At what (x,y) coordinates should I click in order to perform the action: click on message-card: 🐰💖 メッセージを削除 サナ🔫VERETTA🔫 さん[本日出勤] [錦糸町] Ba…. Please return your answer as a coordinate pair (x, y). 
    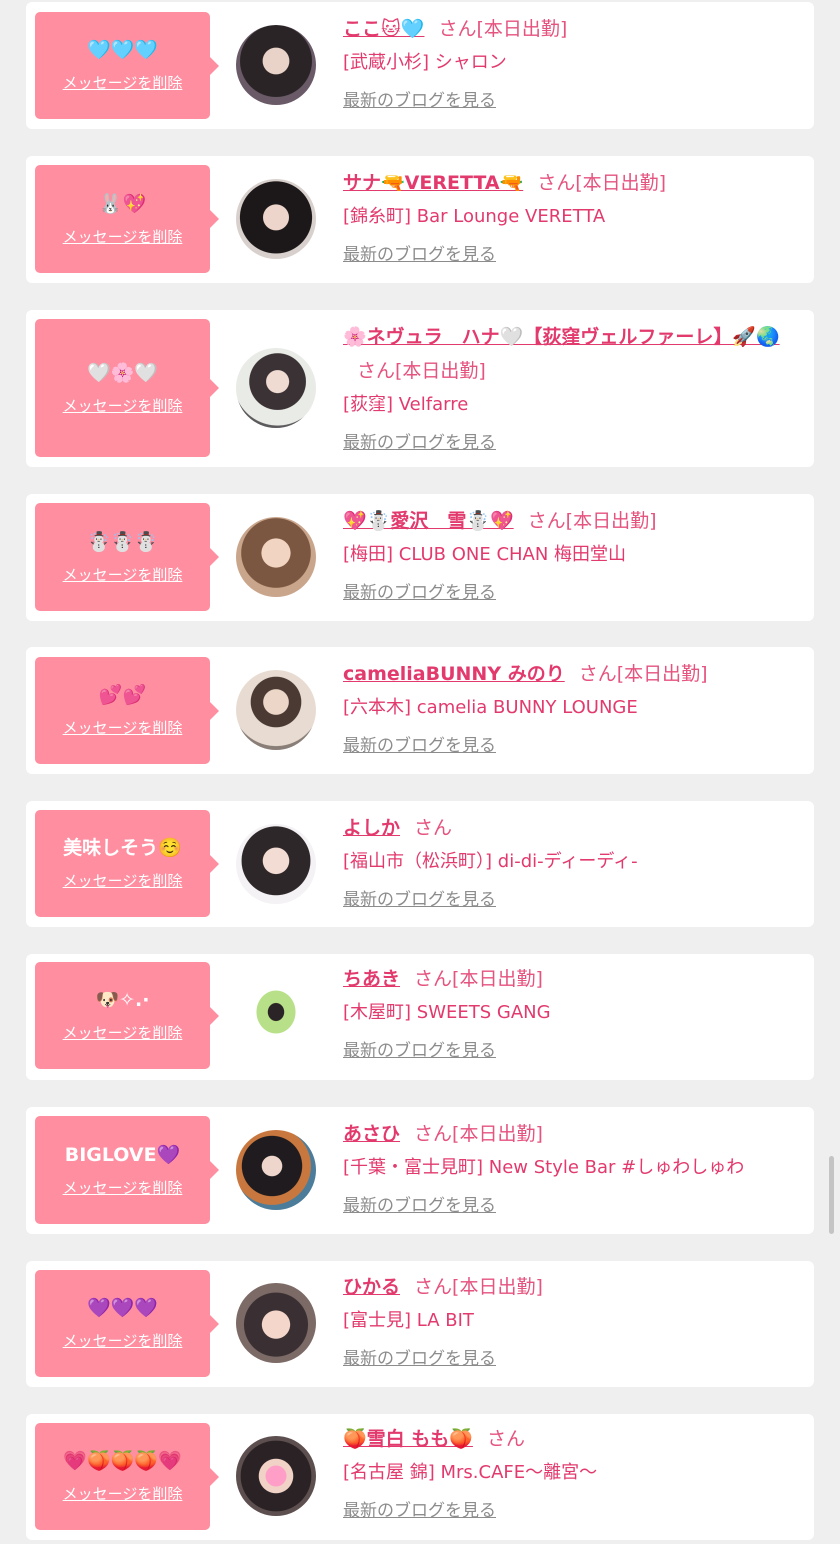
    Looking at the image, I should click on (420, 219).